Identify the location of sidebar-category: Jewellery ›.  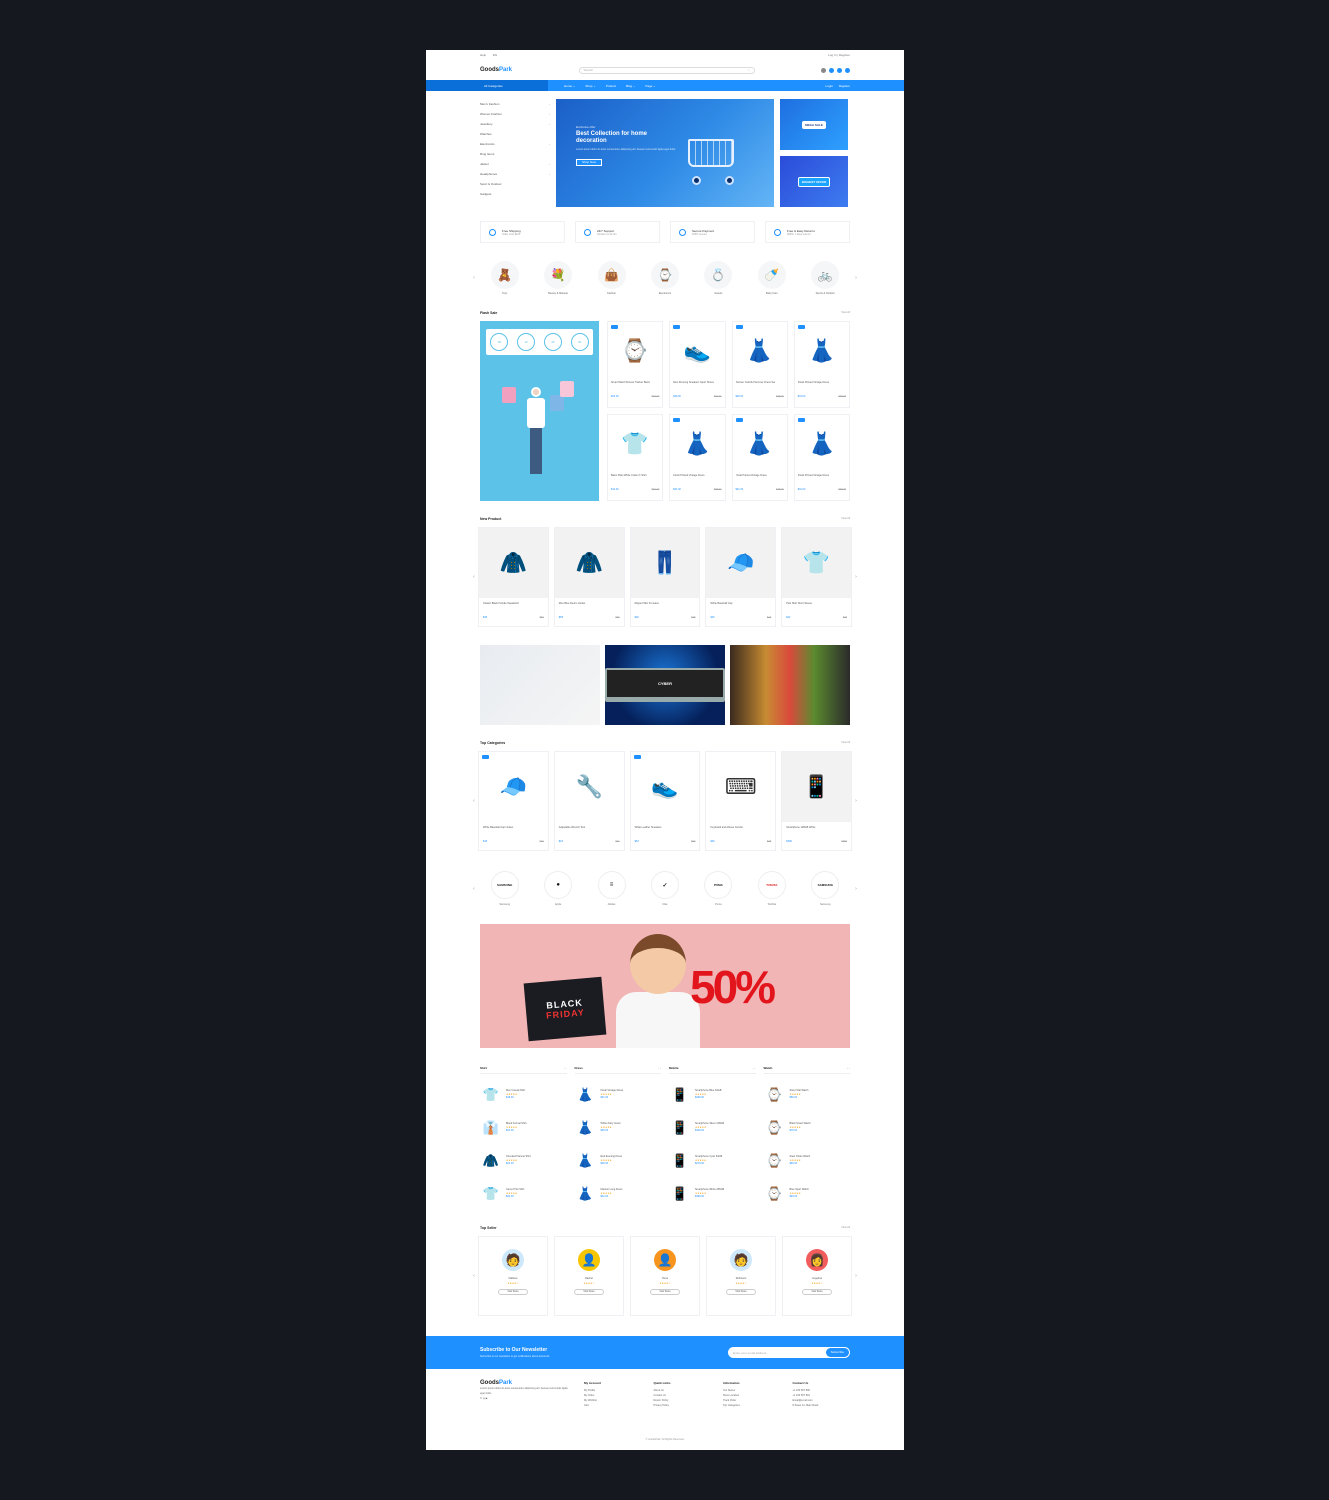
(515, 124).